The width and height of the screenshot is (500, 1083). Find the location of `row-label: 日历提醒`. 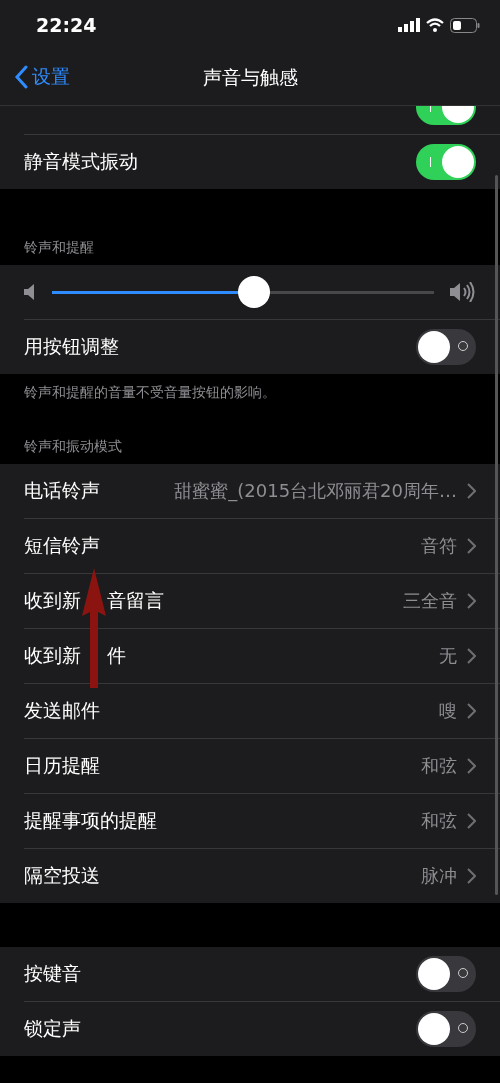

row-label: 日历提醒 is located at coordinates (62, 765).